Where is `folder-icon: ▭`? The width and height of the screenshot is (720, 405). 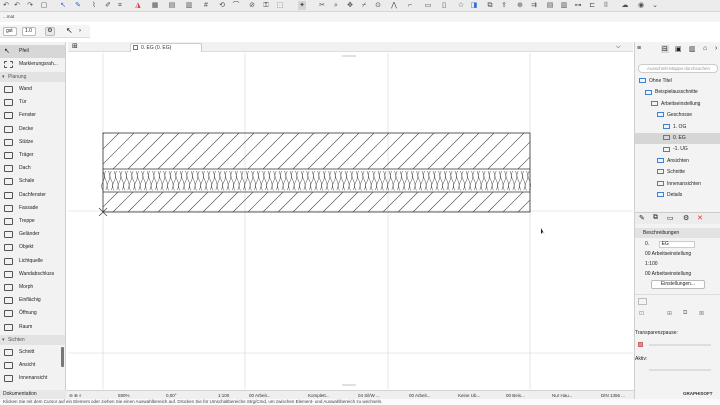
folder-icon: ▭ is located at coordinates (670, 218).